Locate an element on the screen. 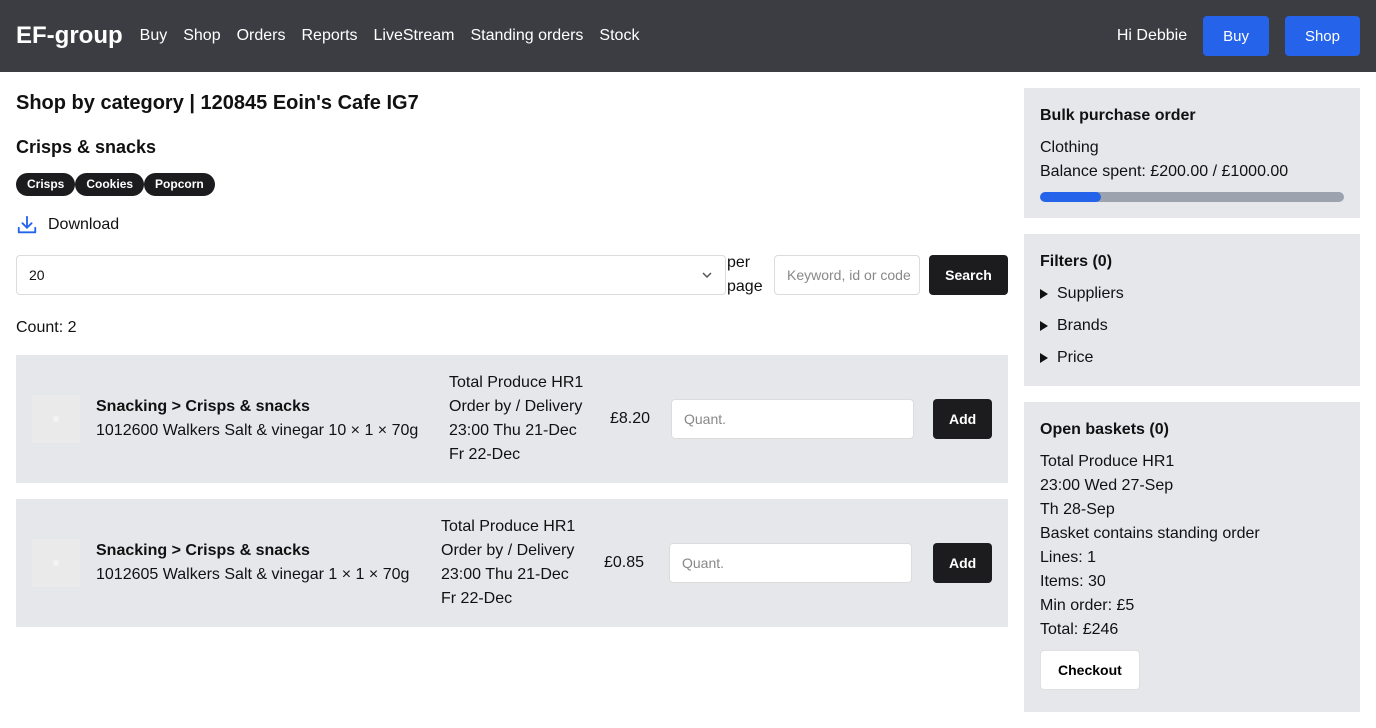  nav-link-standing-orders: Standing orders is located at coordinates (526, 36).